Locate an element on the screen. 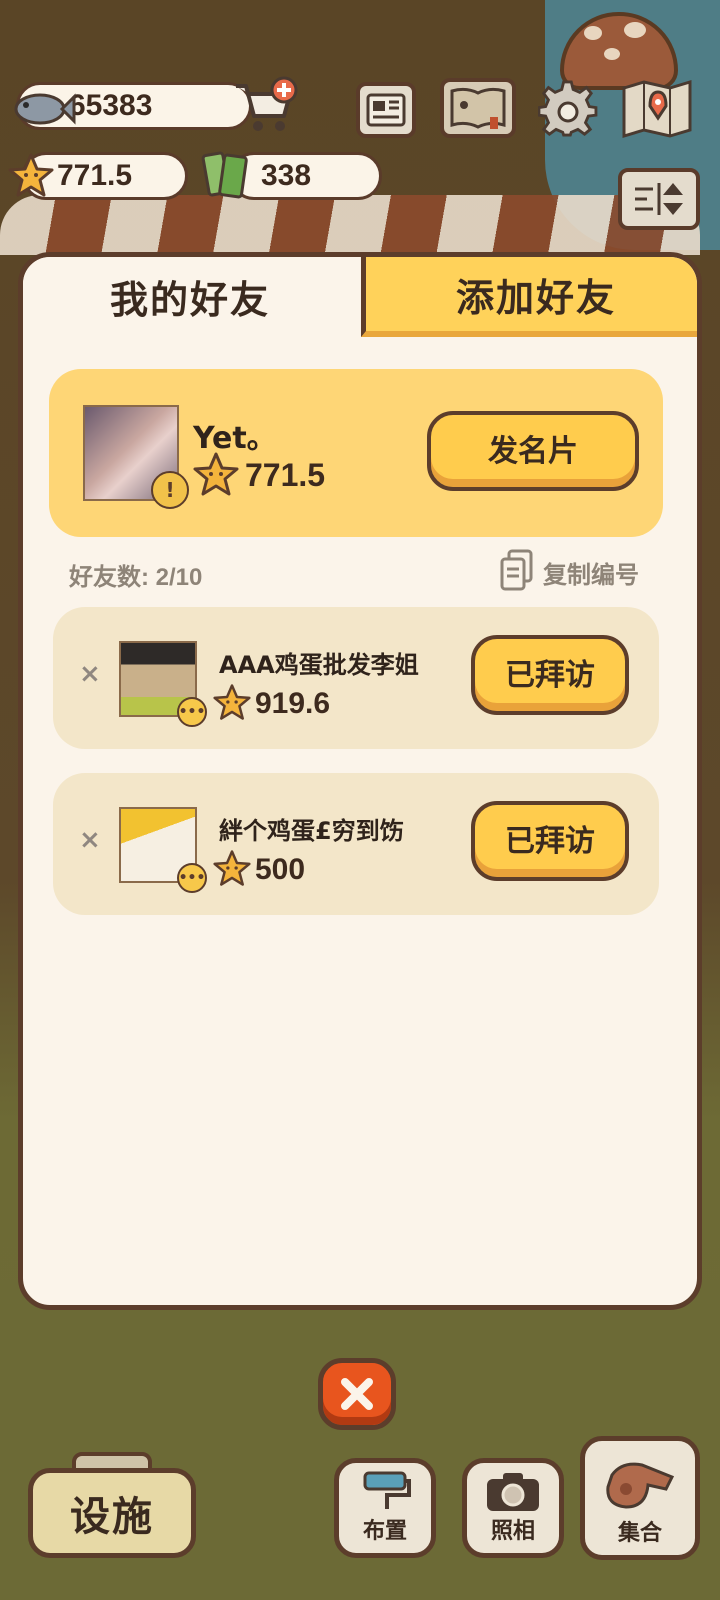 This screenshot has height=1600, width=720. close-button is located at coordinates (357, 1394).